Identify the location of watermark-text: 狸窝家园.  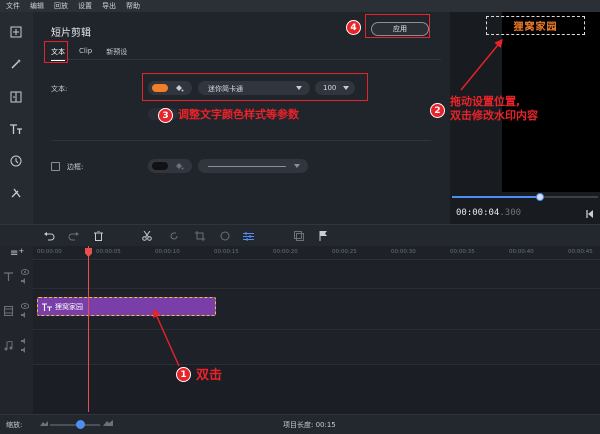
(536, 25).